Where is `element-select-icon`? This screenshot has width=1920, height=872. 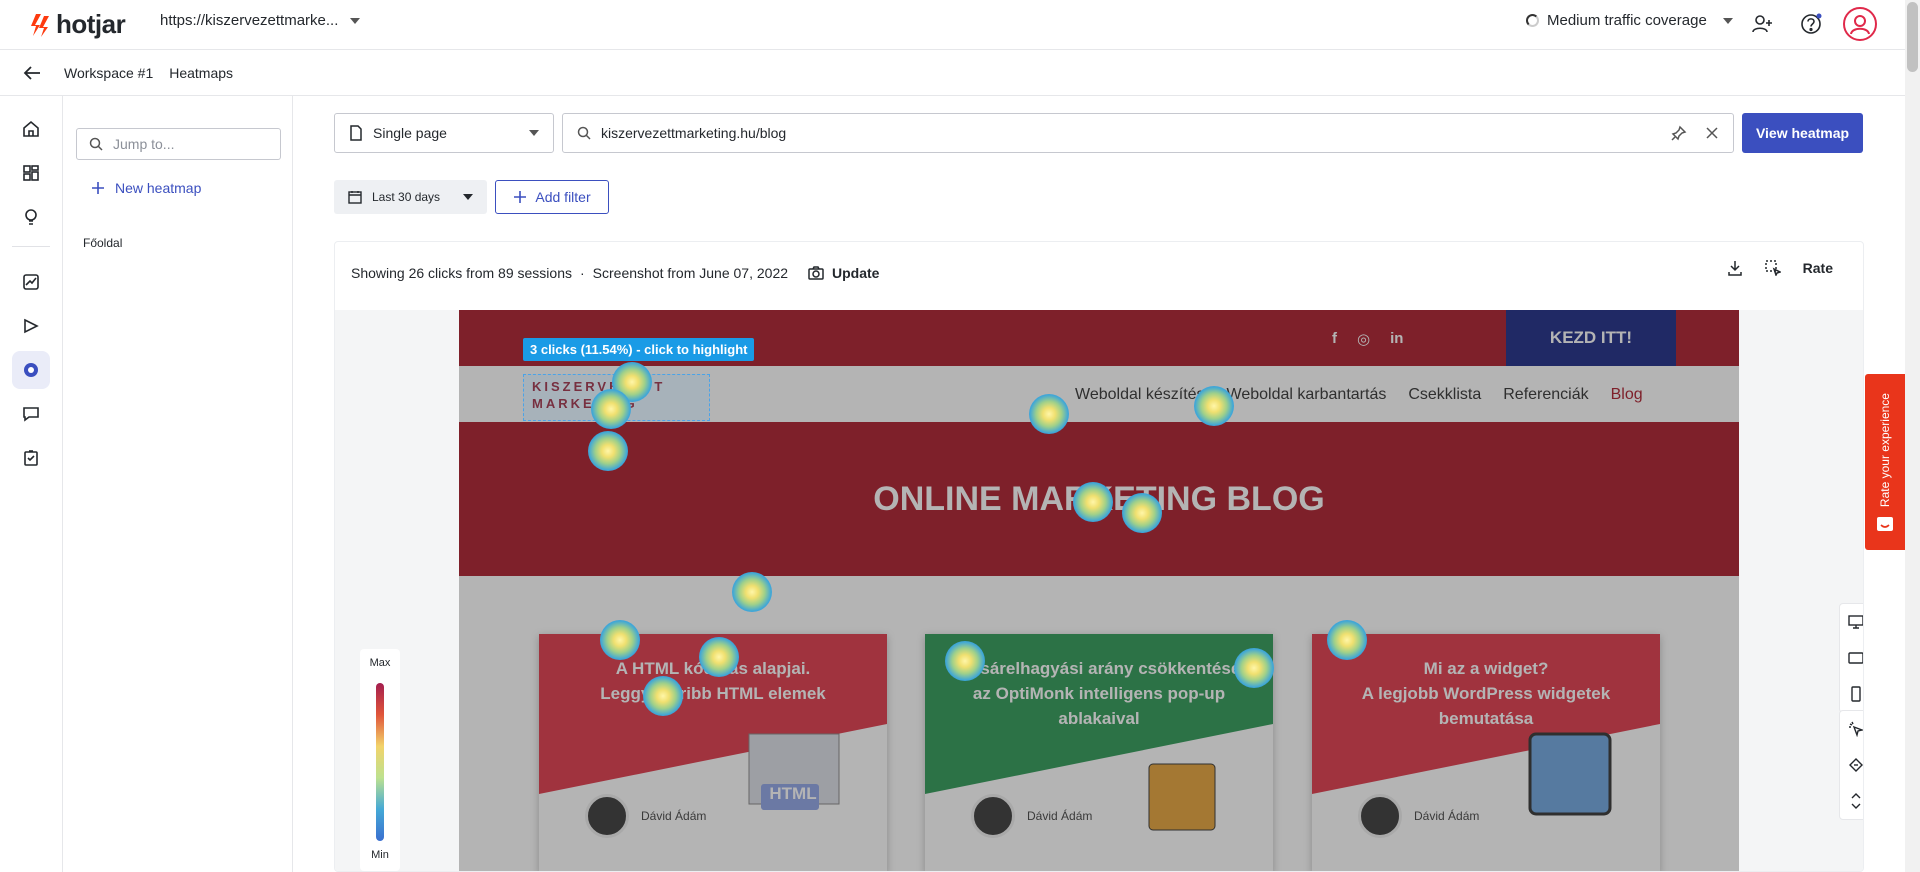 element-select-icon is located at coordinates (1772, 268).